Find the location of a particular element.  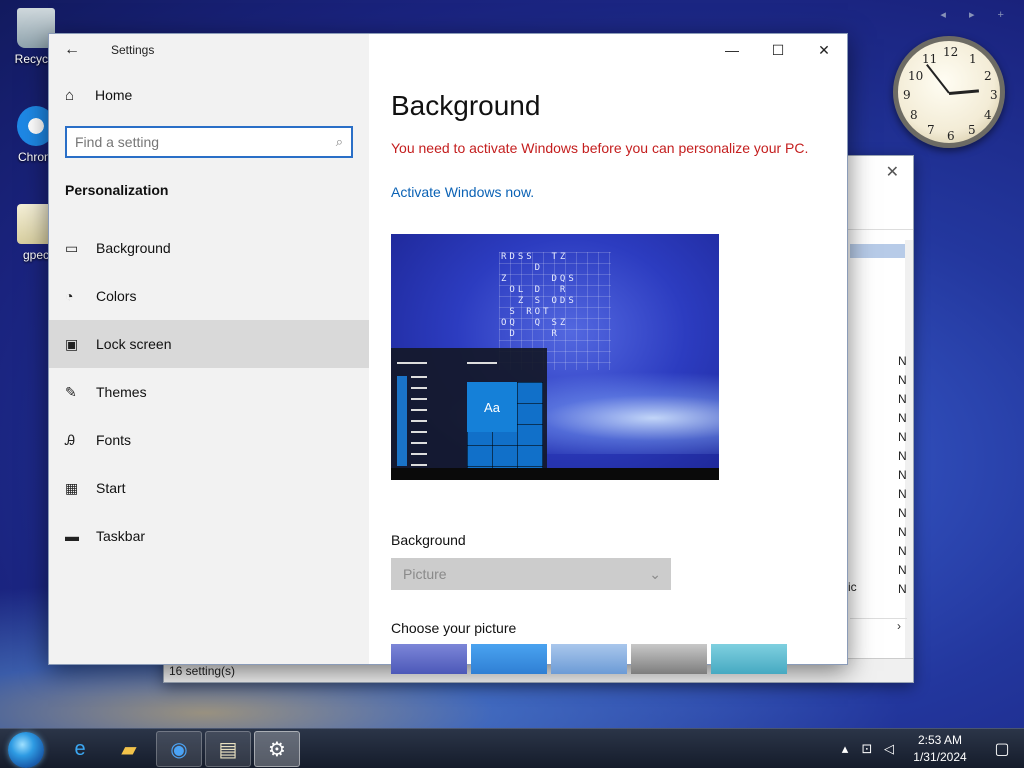

gadget-nav: ◂ ▸ + is located at coordinates (977, 14).